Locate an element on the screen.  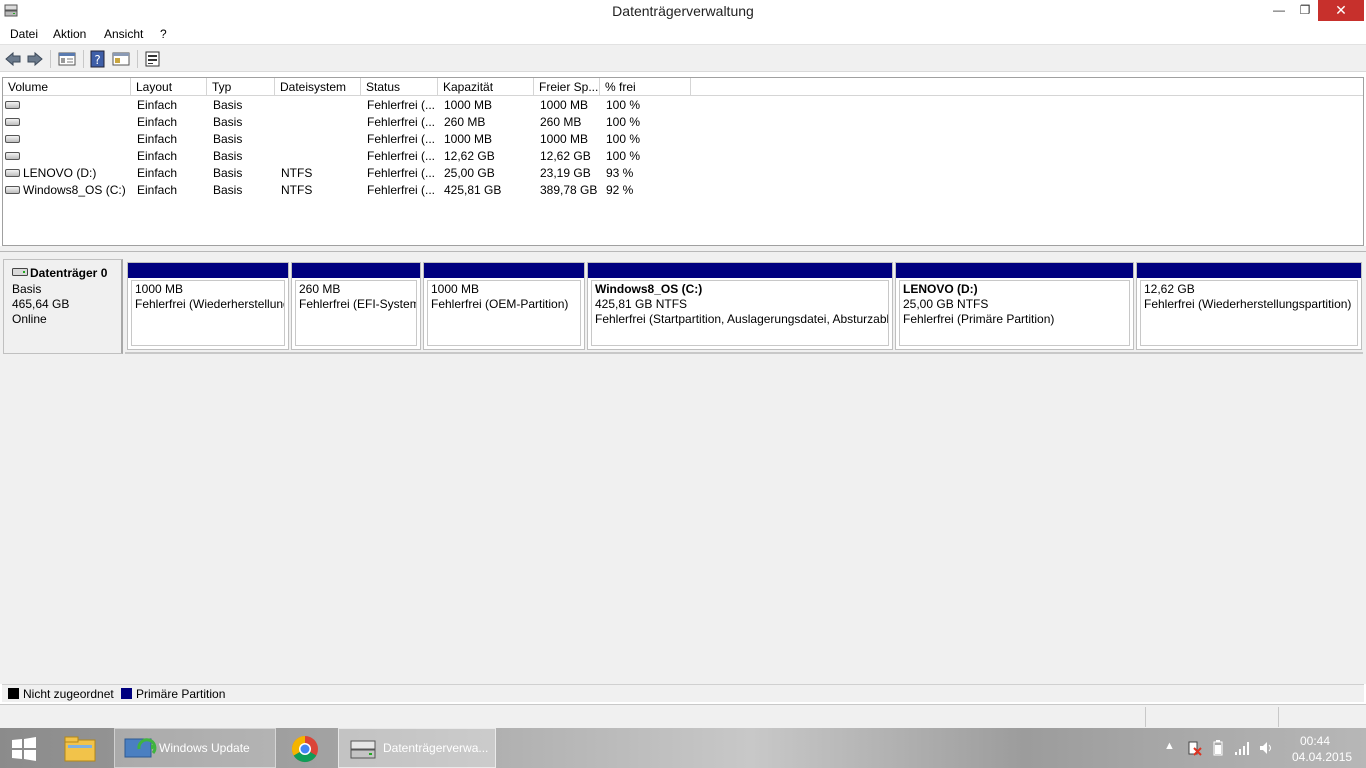
cell-kapazitaet: 425,81 GB is located at coordinates (473, 190).